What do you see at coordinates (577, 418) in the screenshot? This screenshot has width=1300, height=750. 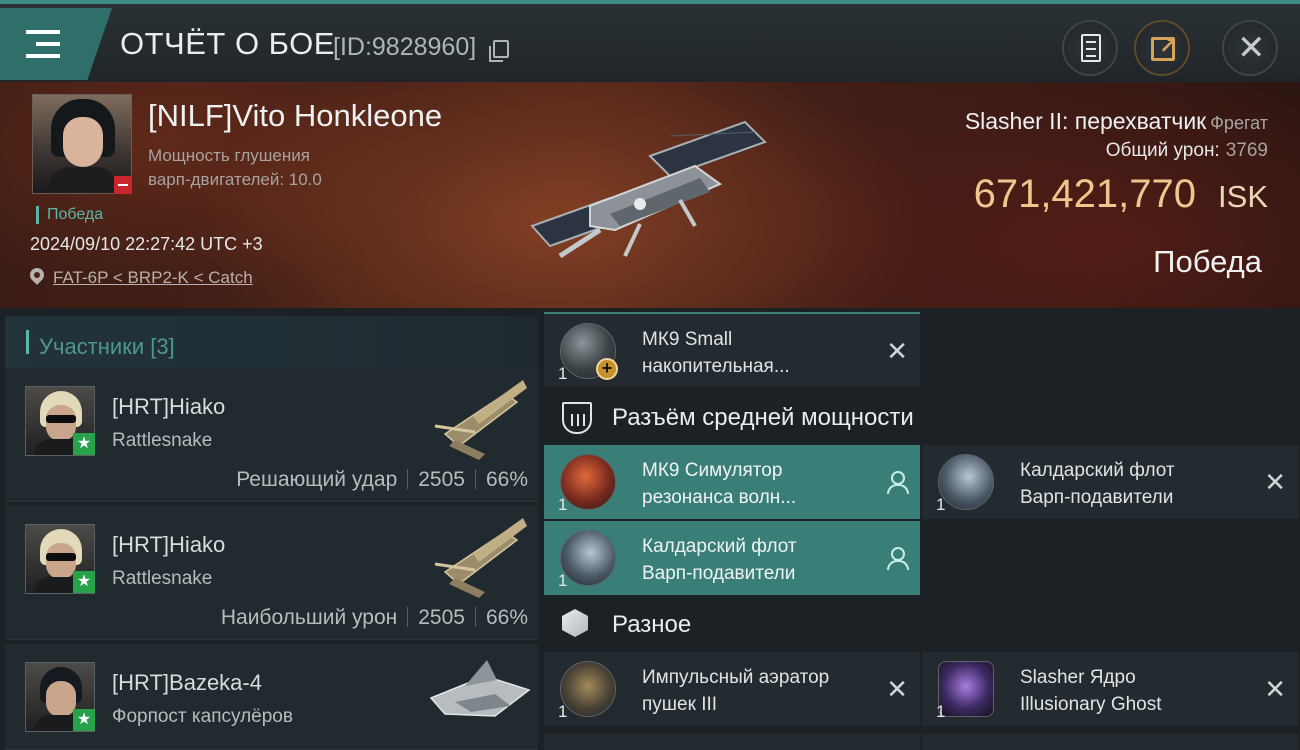 I see `shield-icon` at bounding box center [577, 418].